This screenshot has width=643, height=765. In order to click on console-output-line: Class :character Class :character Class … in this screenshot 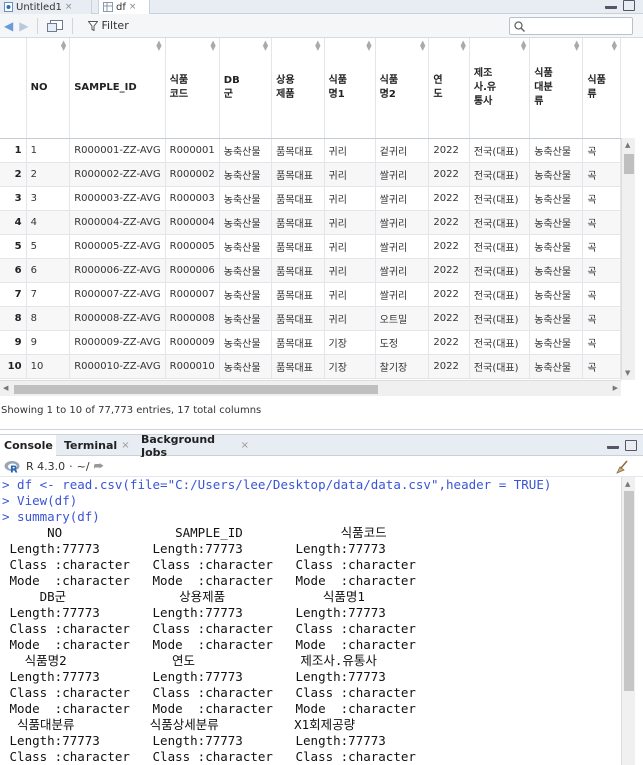, I will do `click(209, 756)`.